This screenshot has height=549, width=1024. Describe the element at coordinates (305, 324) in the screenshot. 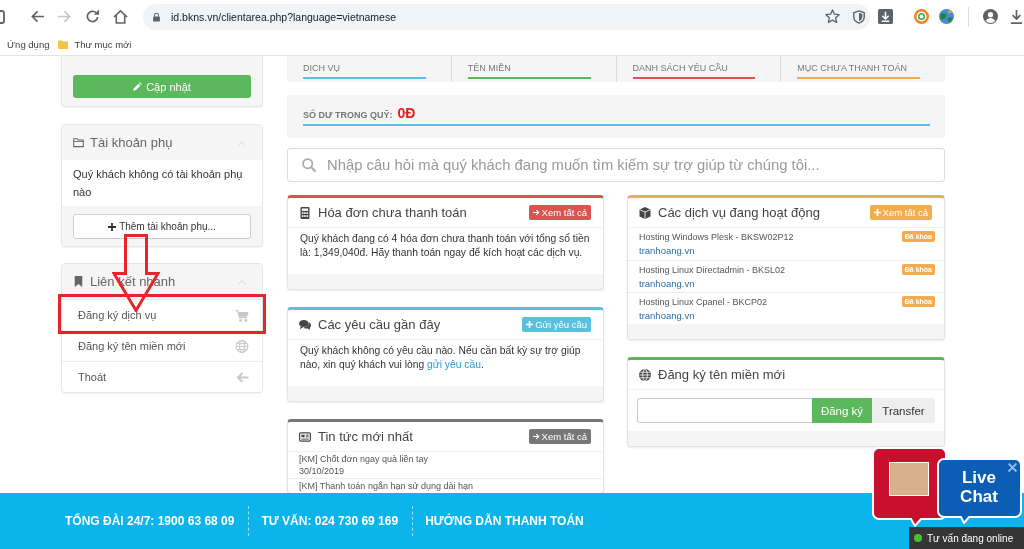

I see `chat-bubbles-icon` at that location.